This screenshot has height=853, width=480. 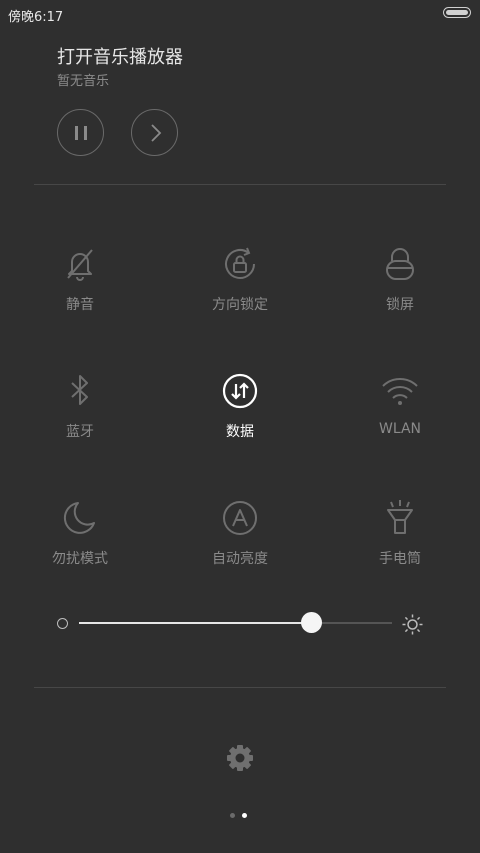 What do you see at coordinates (83, 81) in the screenshot?
I see `music-player-subtitle: 暂无音乐` at bounding box center [83, 81].